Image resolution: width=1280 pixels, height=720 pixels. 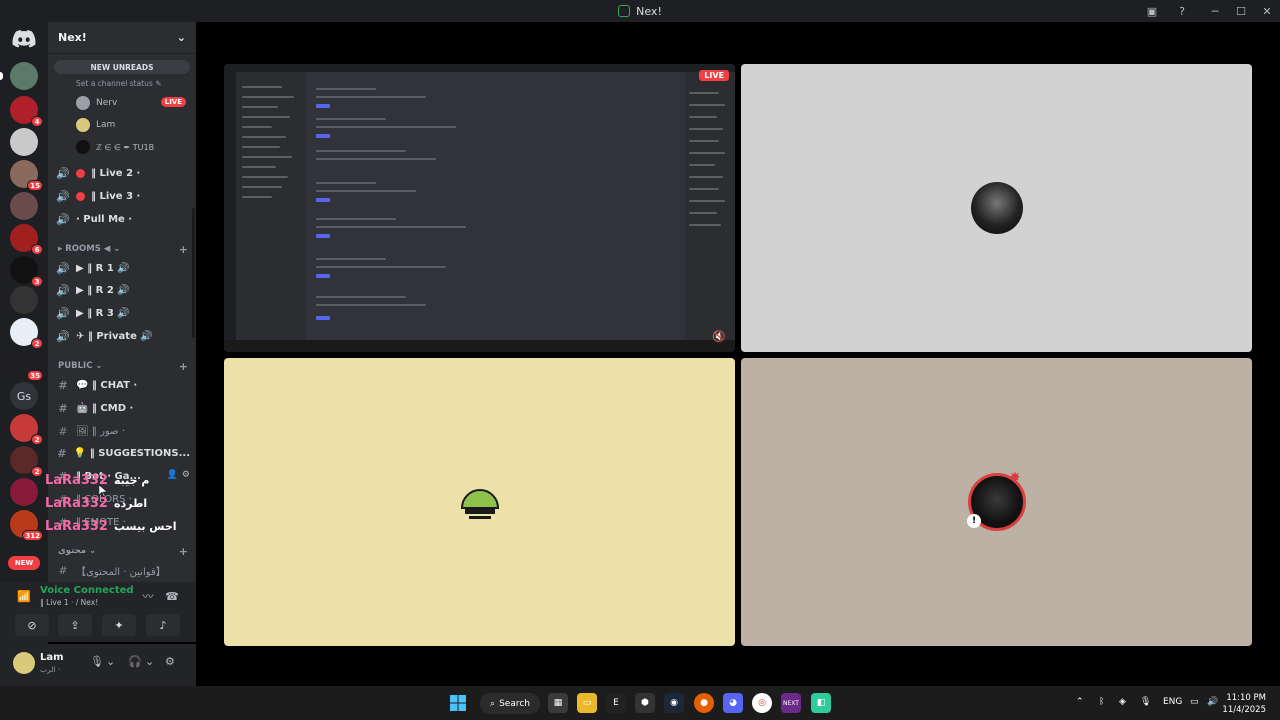 I want to click on mention-badge: 35, so click(x=35, y=375).